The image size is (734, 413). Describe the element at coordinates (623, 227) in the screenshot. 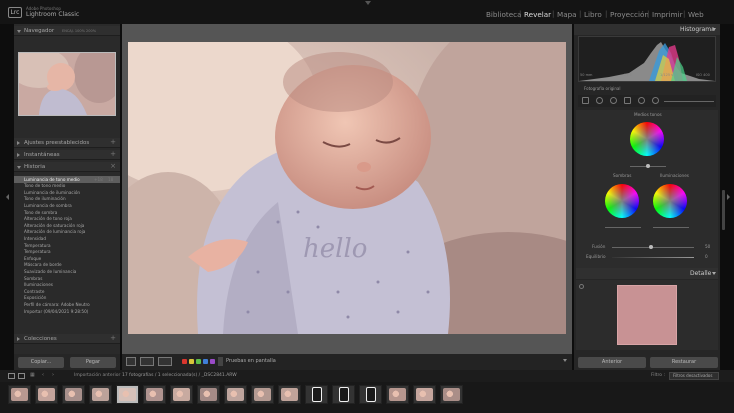

I see `shadows-luminance-slider` at that location.